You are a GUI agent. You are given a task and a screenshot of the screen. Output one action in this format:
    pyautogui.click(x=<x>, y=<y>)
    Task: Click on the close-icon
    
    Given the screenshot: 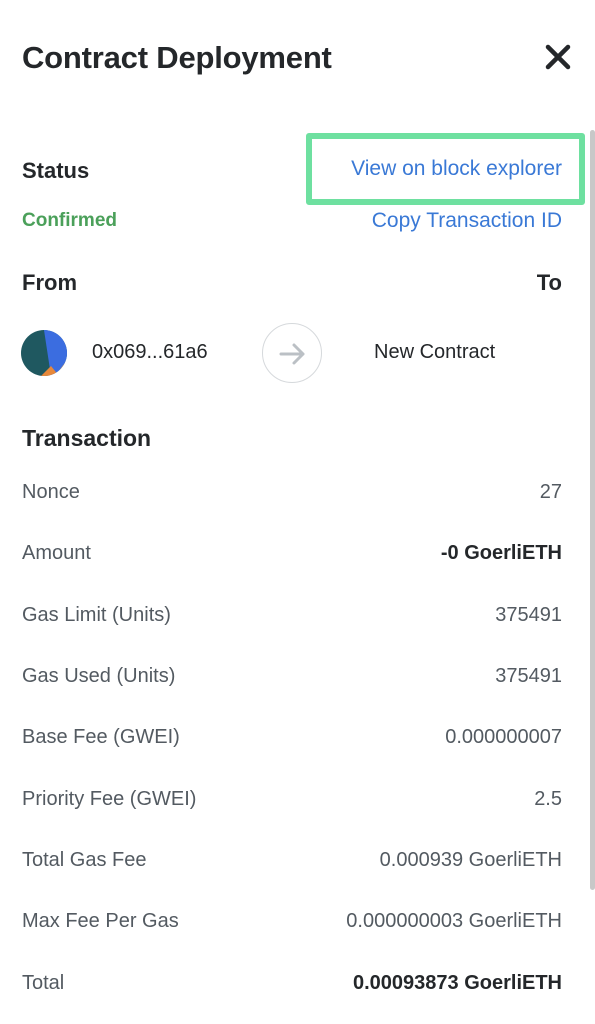 What is the action you would take?
    pyautogui.click(x=558, y=57)
    